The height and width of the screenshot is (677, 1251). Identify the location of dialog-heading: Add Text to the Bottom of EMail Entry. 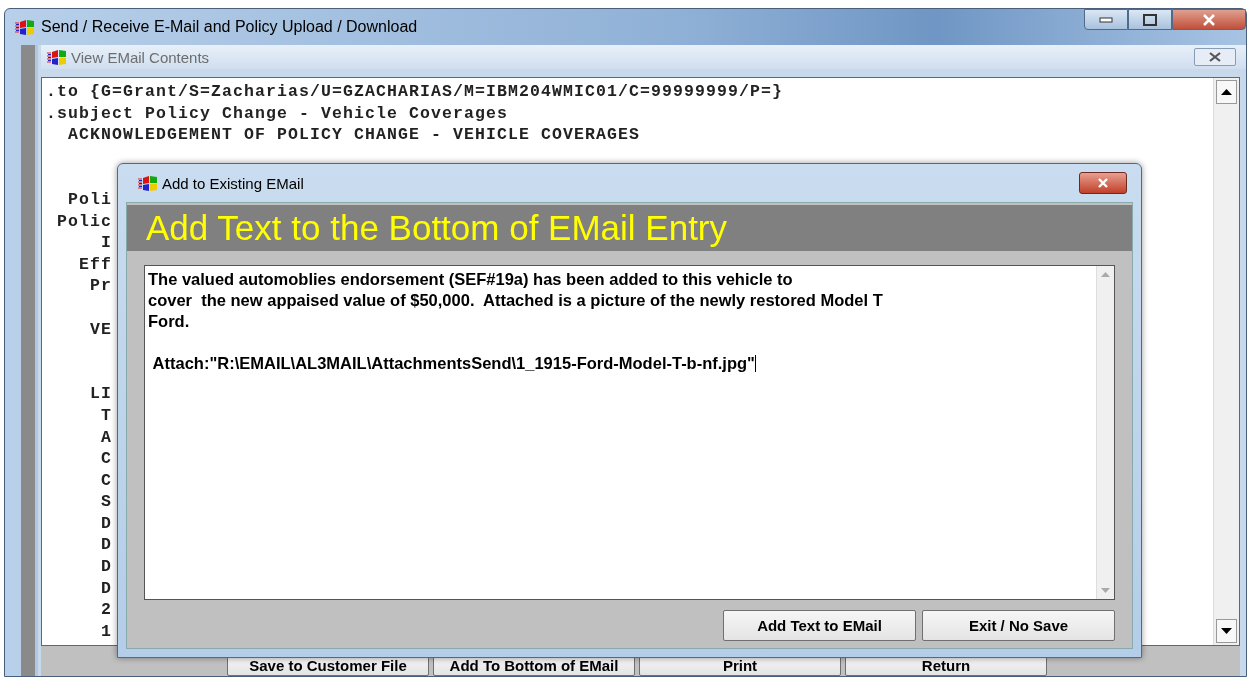
(437, 228).